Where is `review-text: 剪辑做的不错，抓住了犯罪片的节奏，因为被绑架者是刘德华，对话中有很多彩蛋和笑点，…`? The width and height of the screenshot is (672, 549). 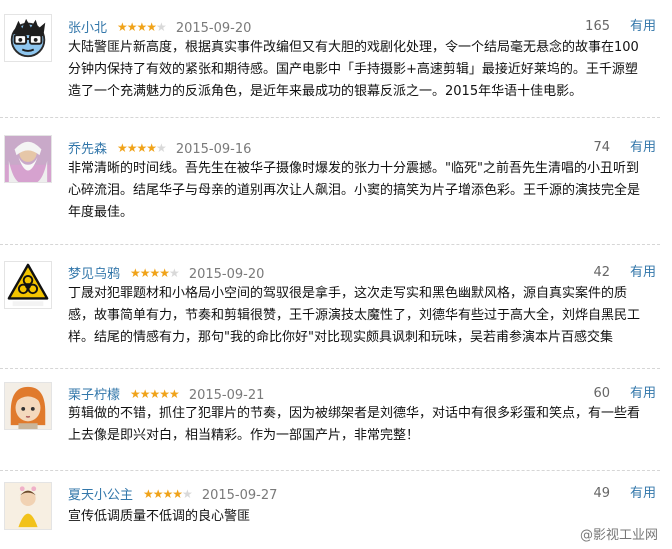 review-text: 剪辑做的不错，抓住了犯罪片的节奏，因为被绑架者是刘德华，对话中有很多彩蛋和笑点，… is located at coordinates (354, 424).